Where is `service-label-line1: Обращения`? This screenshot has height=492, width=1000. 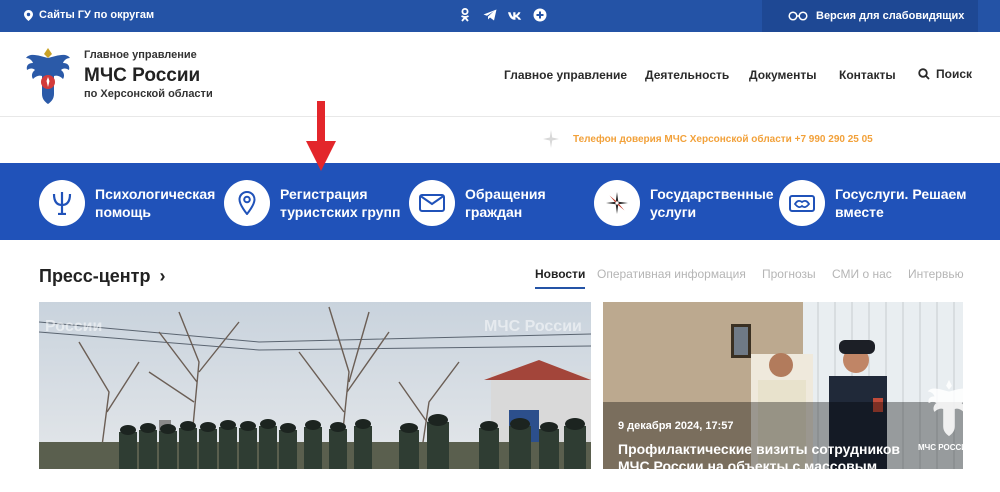
service-label-line1: Обращения is located at coordinates (505, 194).